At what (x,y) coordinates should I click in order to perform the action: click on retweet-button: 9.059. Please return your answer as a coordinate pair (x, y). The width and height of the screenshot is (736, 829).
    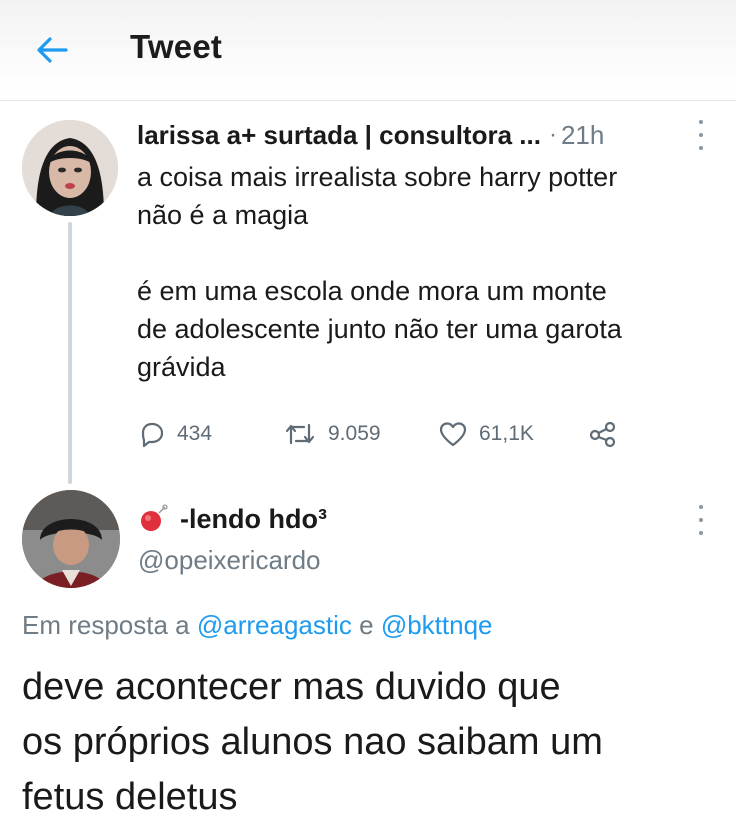
    Looking at the image, I should click on (331, 434).